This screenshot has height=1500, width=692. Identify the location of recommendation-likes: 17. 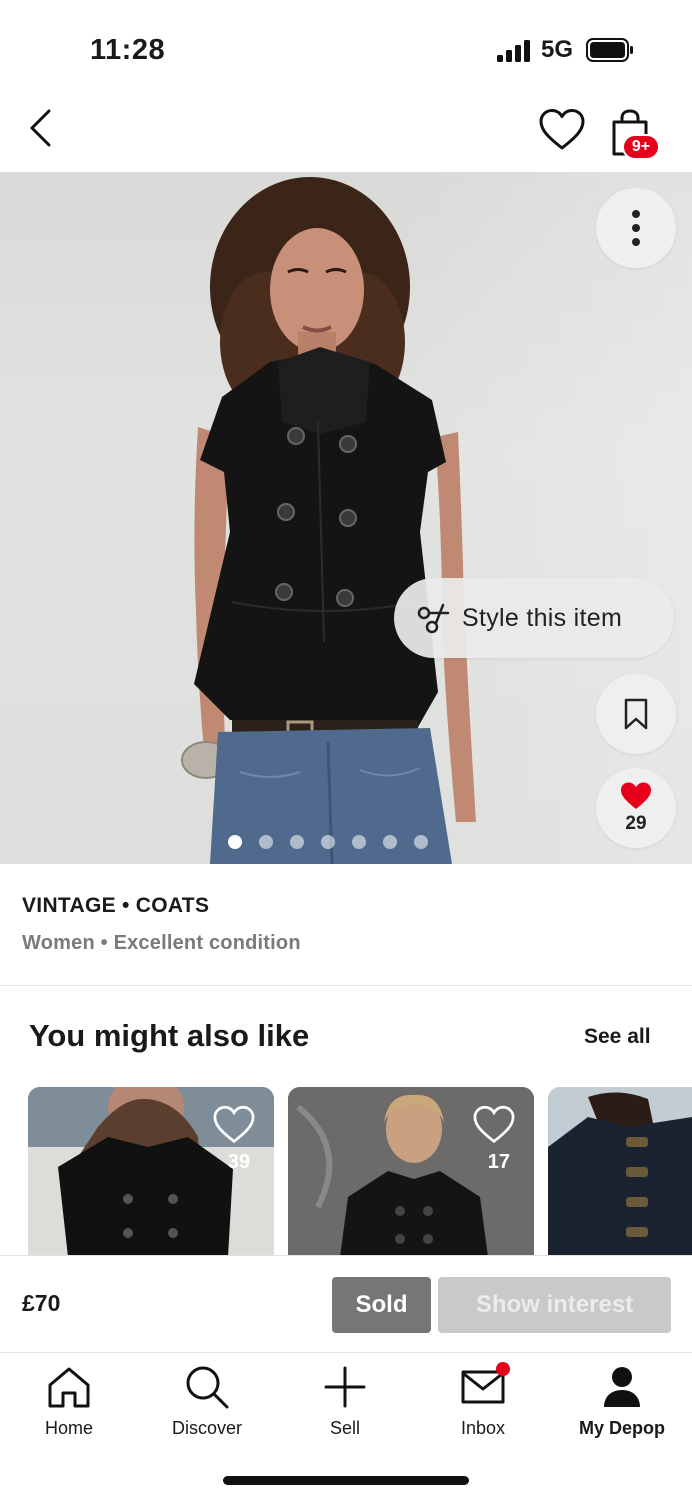
(498, 1162).